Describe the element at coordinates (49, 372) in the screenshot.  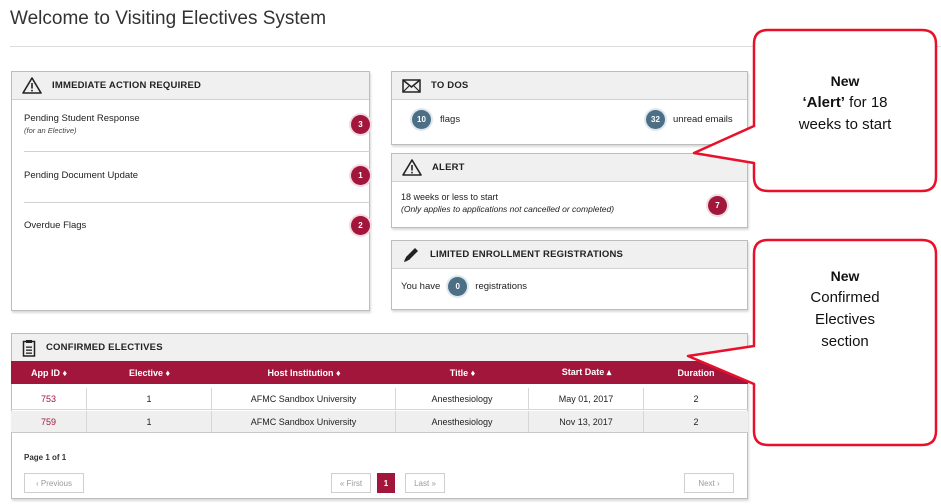
I see `column-header-app-id: App ID ♦` at that location.